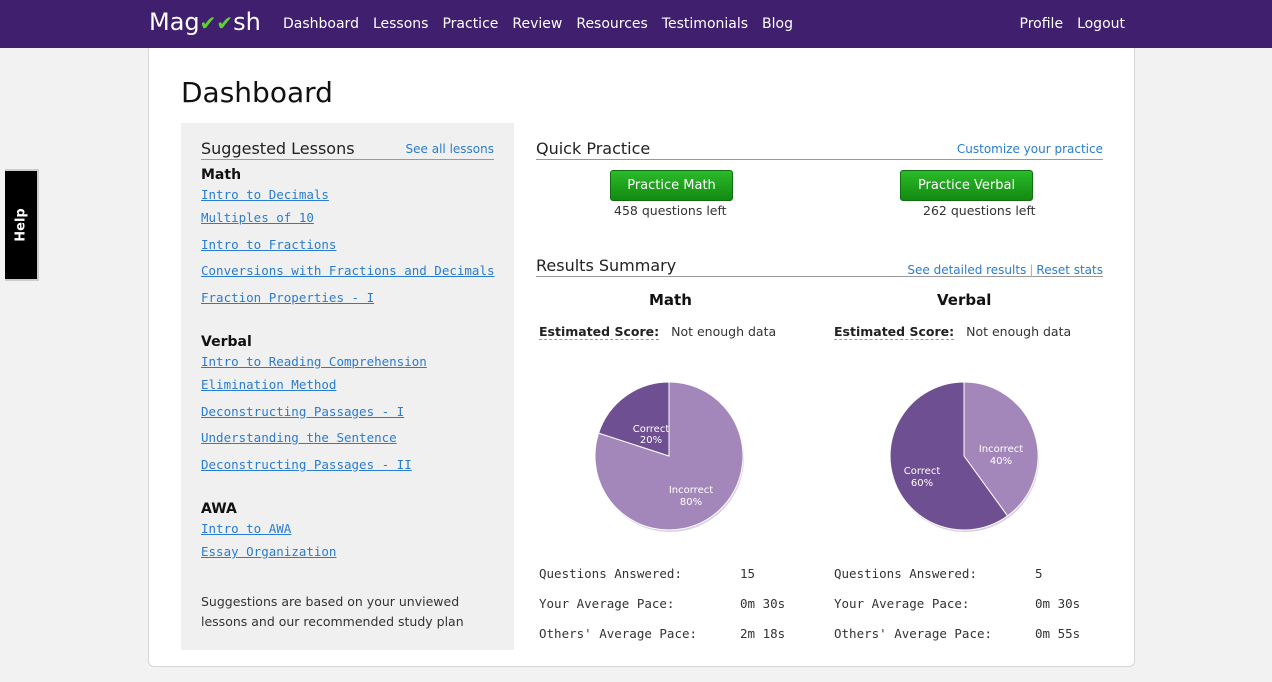 Image resolution: width=1272 pixels, height=682 pixels. Describe the element at coordinates (1039, 573) in the screenshot. I see `stat-value: 5` at that location.